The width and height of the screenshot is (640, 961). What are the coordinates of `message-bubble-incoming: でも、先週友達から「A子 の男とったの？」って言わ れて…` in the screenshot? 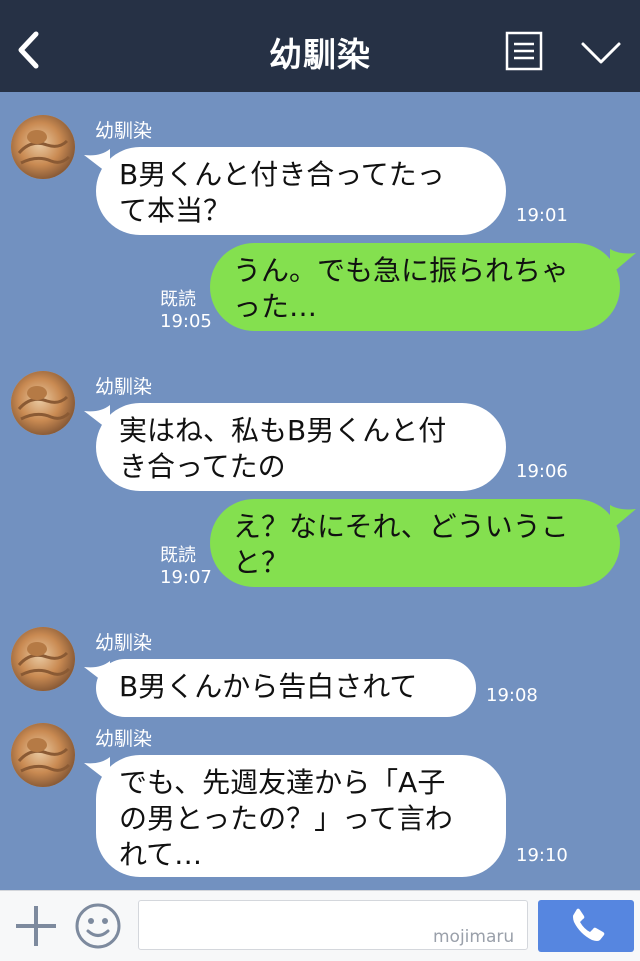 It's located at (301, 816).